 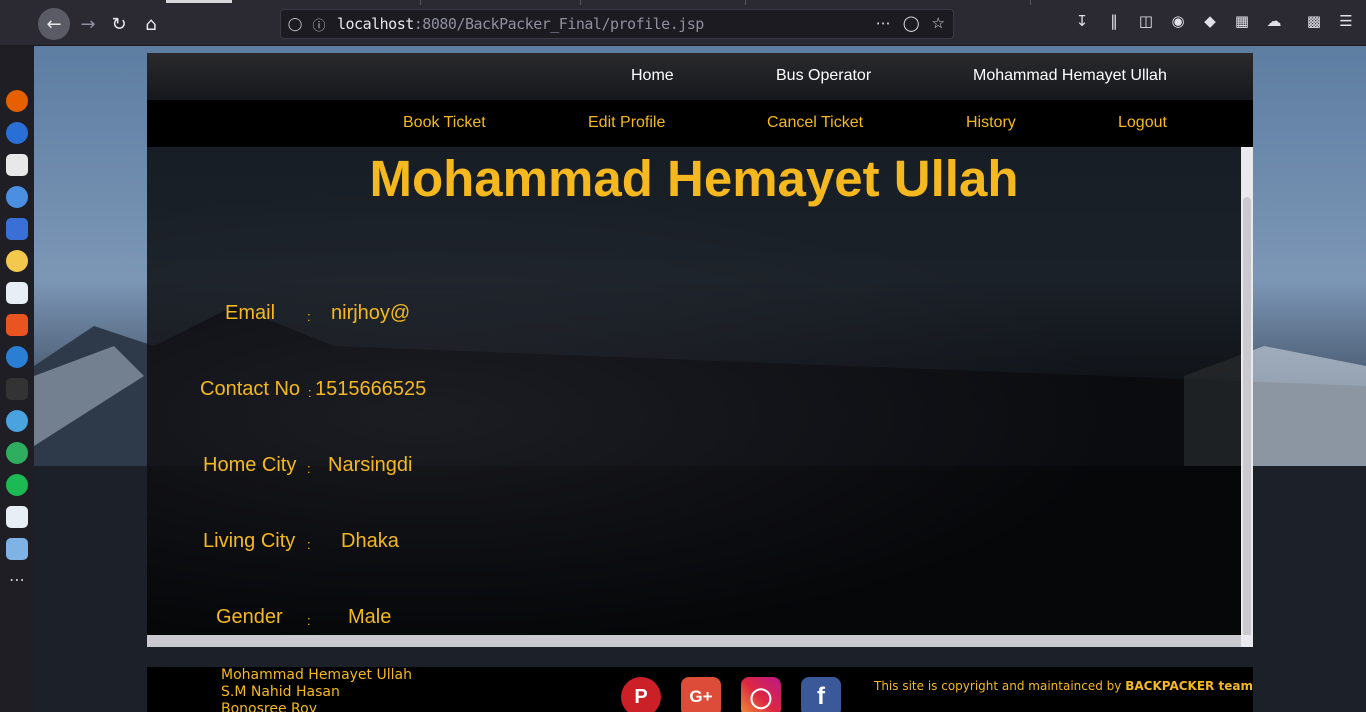 I want to click on sidebar-icon: ◫, so click(x=1146, y=21).